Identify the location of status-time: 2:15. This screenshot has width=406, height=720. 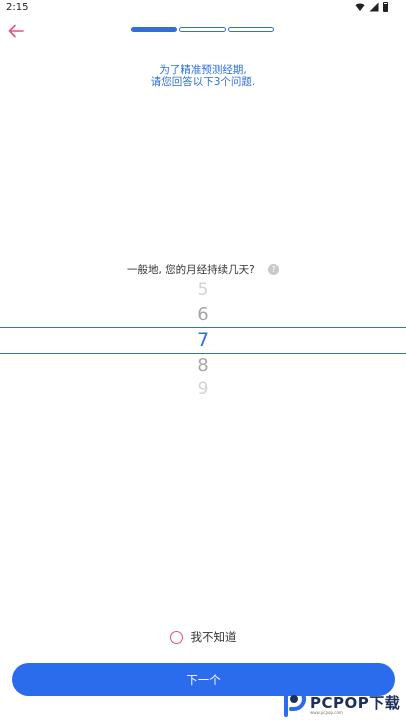
(17, 7).